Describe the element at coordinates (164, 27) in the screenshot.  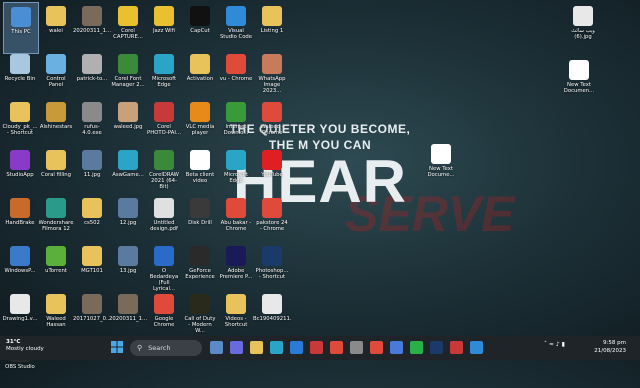
I see `desktop-icon: Jazz Wifi` at that location.